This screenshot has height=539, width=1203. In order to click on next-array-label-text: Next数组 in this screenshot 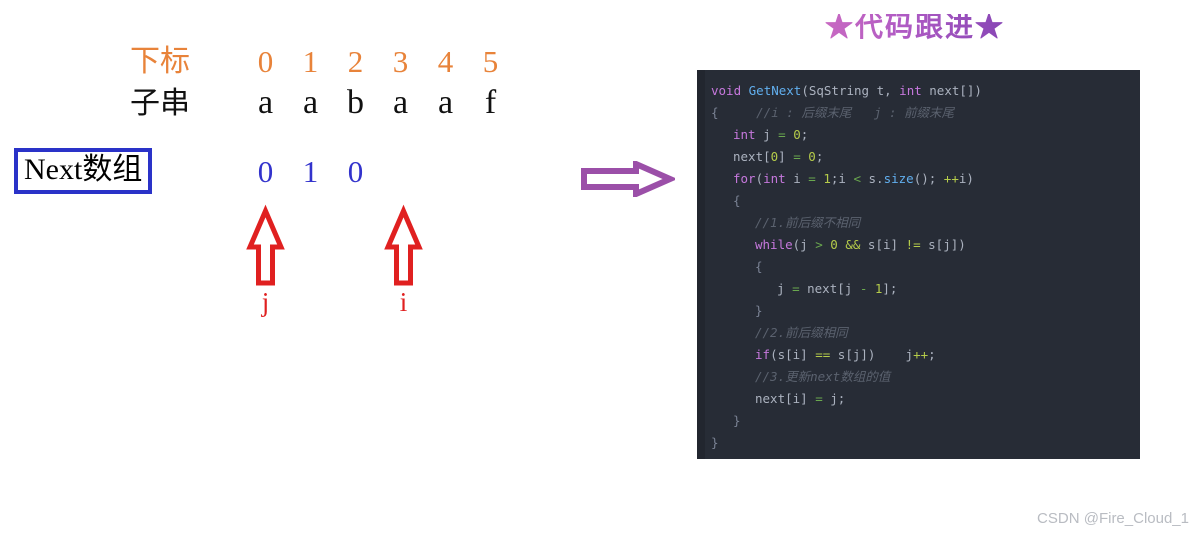, I will do `click(83, 169)`.